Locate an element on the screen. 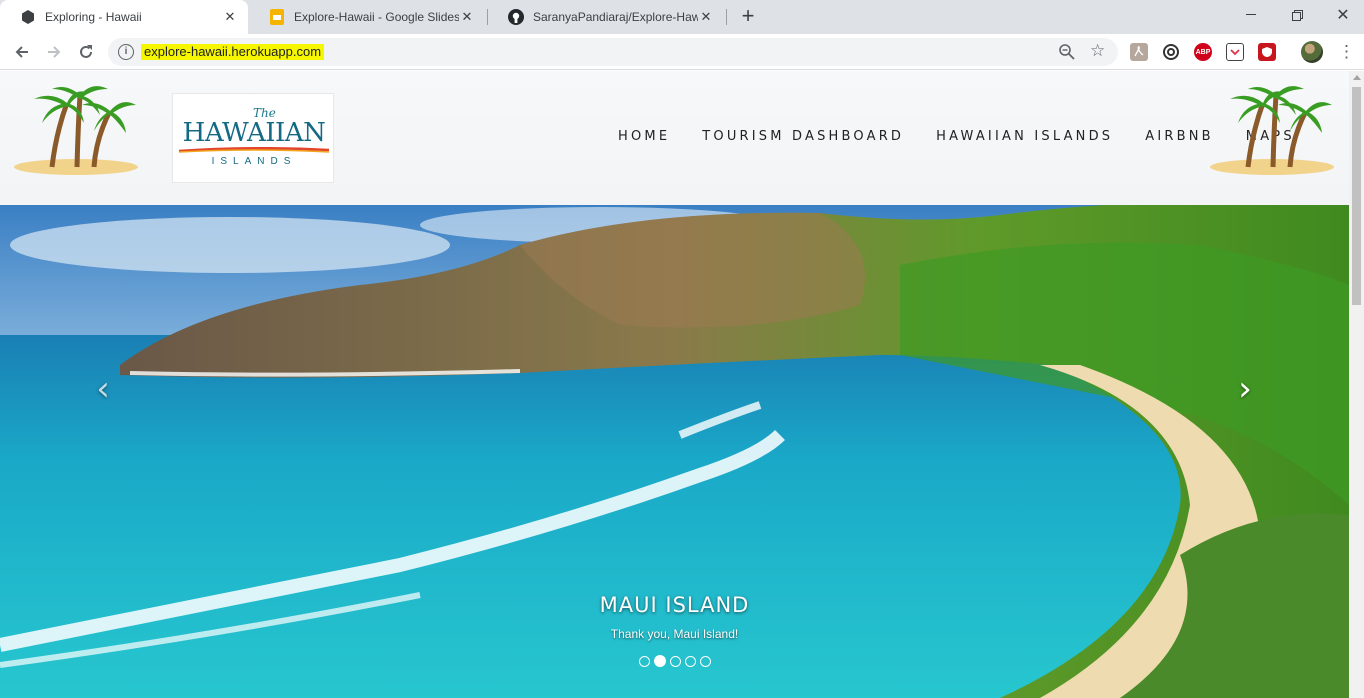  profile-avatar is located at coordinates (1312, 52).